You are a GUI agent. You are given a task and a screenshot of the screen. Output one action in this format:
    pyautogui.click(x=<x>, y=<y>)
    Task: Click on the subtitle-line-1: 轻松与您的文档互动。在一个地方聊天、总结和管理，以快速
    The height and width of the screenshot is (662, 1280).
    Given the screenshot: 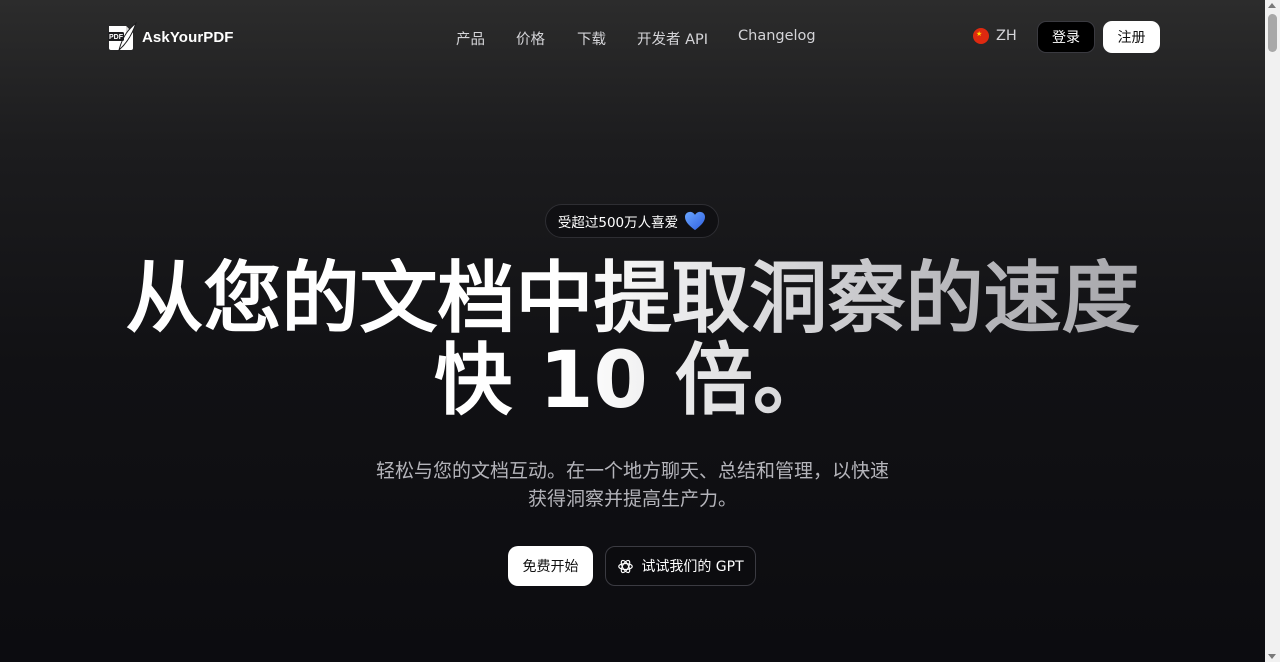 What is the action you would take?
    pyautogui.click(x=632, y=471)
    